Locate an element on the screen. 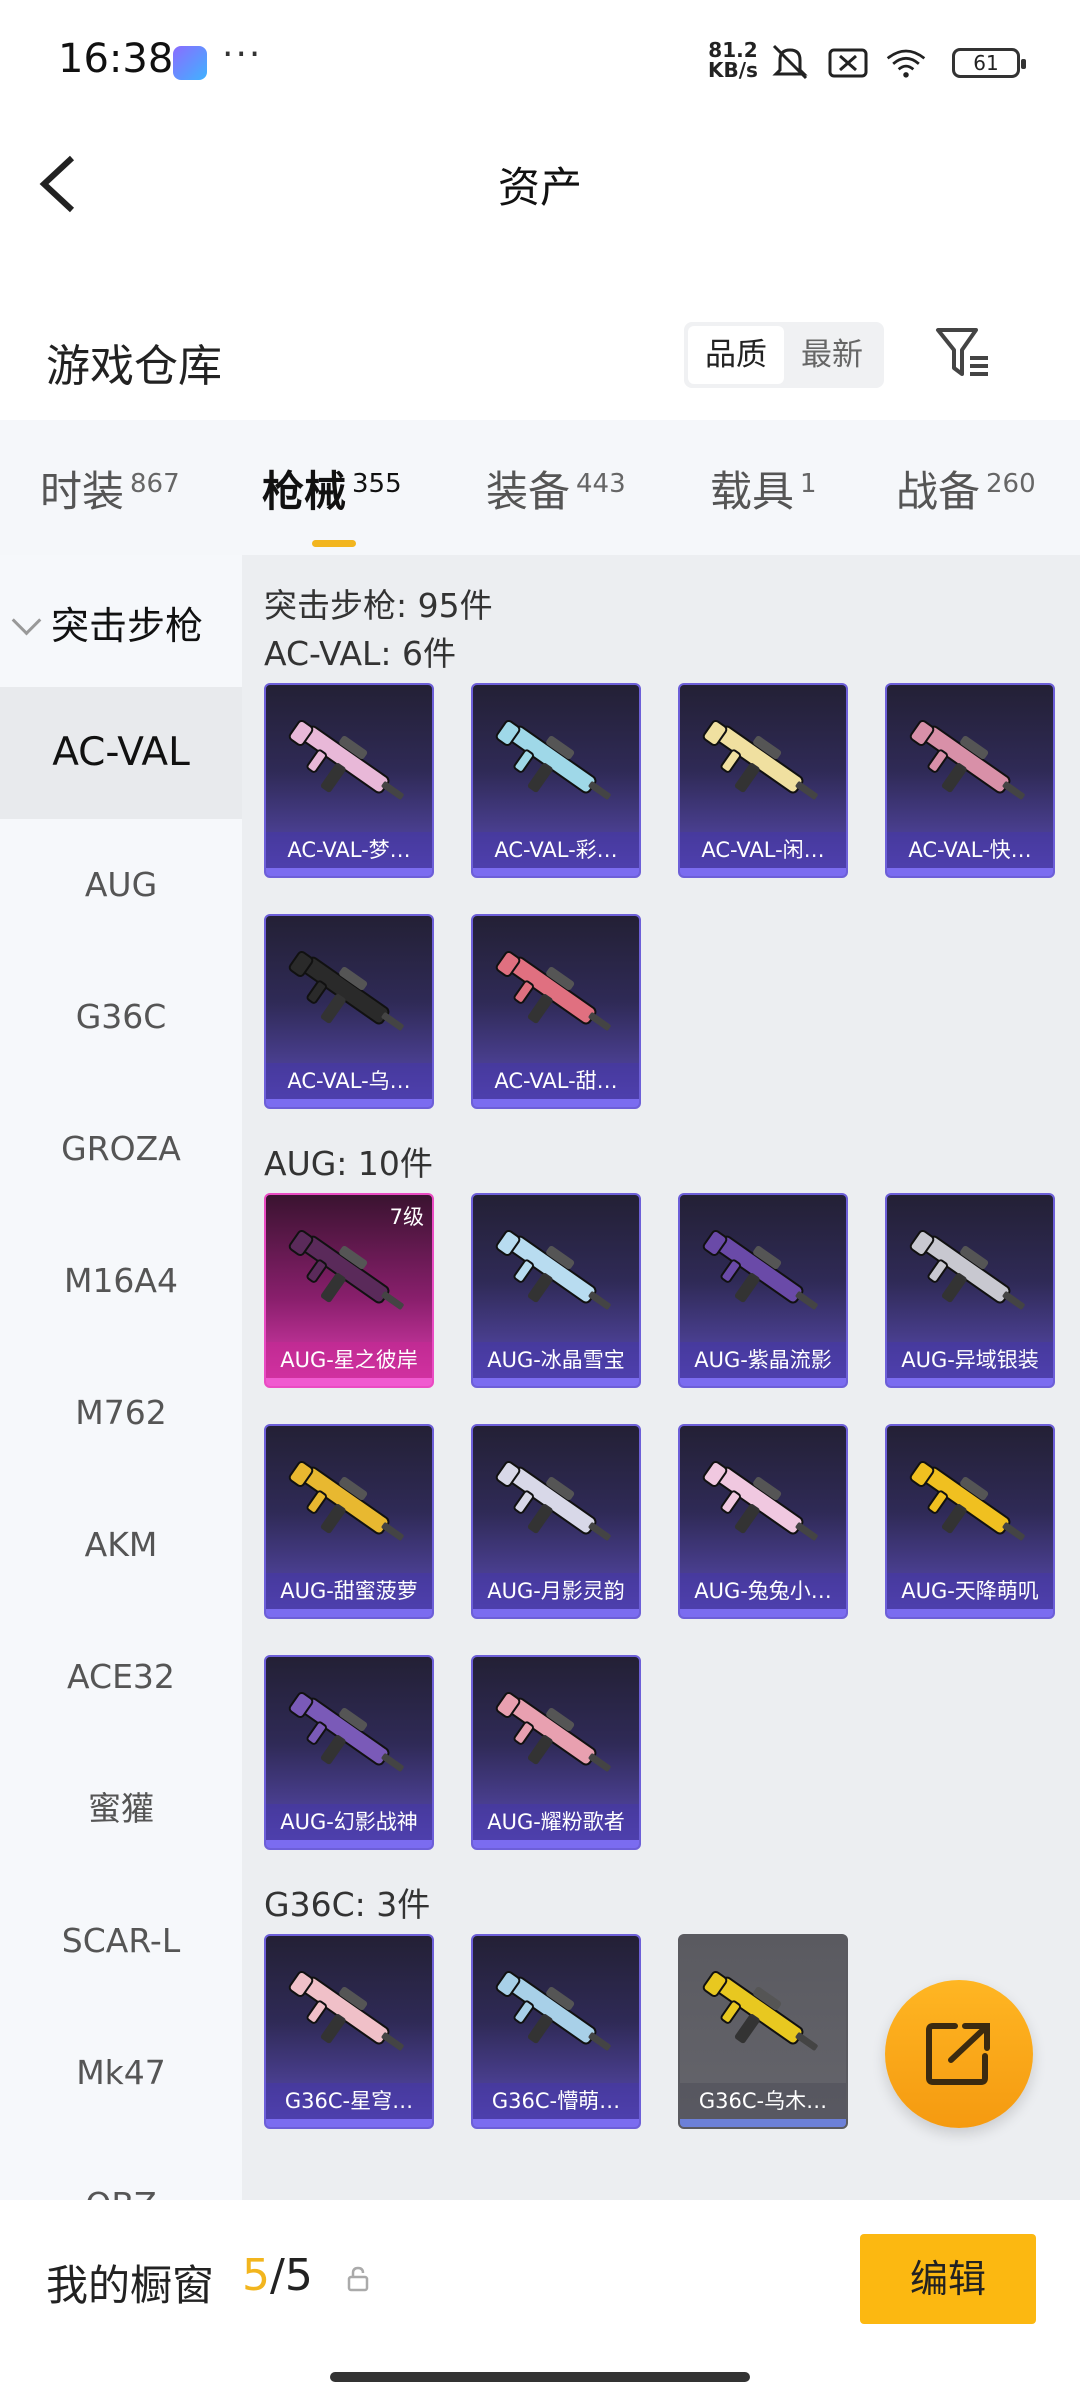 This screenshot has width=1080, height=2400. filter-icon is located at coordinates (963, 353).